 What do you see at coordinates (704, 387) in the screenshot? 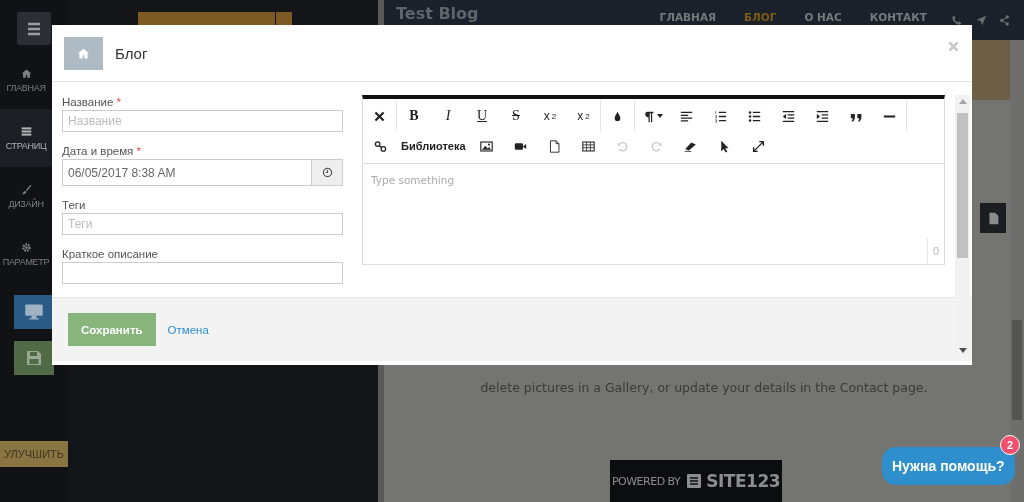
I see `body-text: delete pictures in a Gallery, or update your details in the Contact page.` at bounding box center [704, 387].